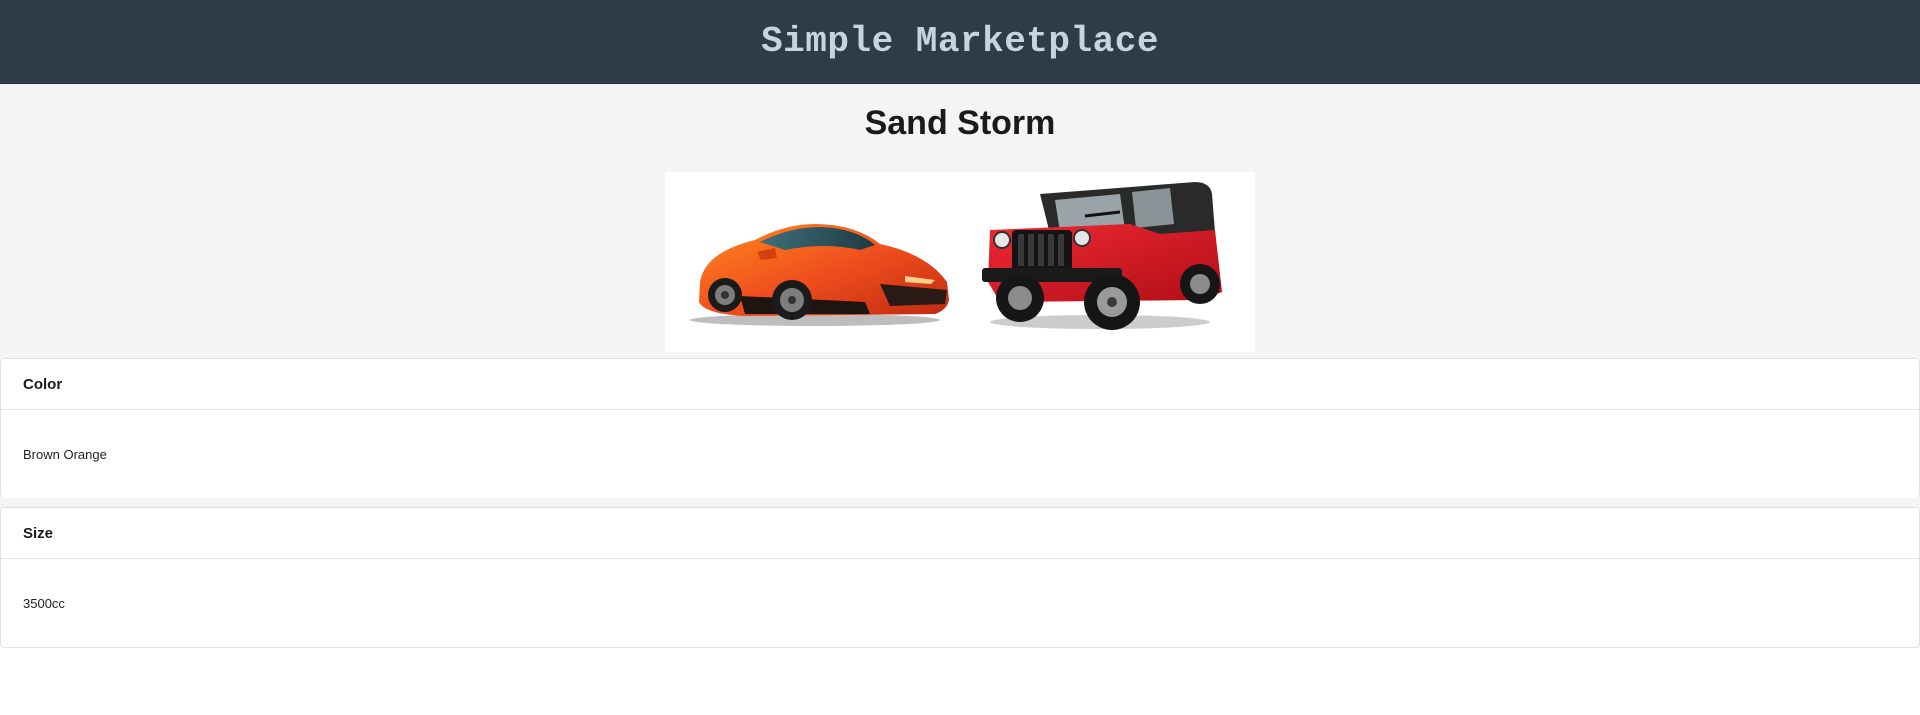 This screenshot has width=1920, height=715. What do you see at coordinates (65, 454) in the screenshot?
I see `color-attribute-value: Brown Orange` at bounding box center [65, 454].